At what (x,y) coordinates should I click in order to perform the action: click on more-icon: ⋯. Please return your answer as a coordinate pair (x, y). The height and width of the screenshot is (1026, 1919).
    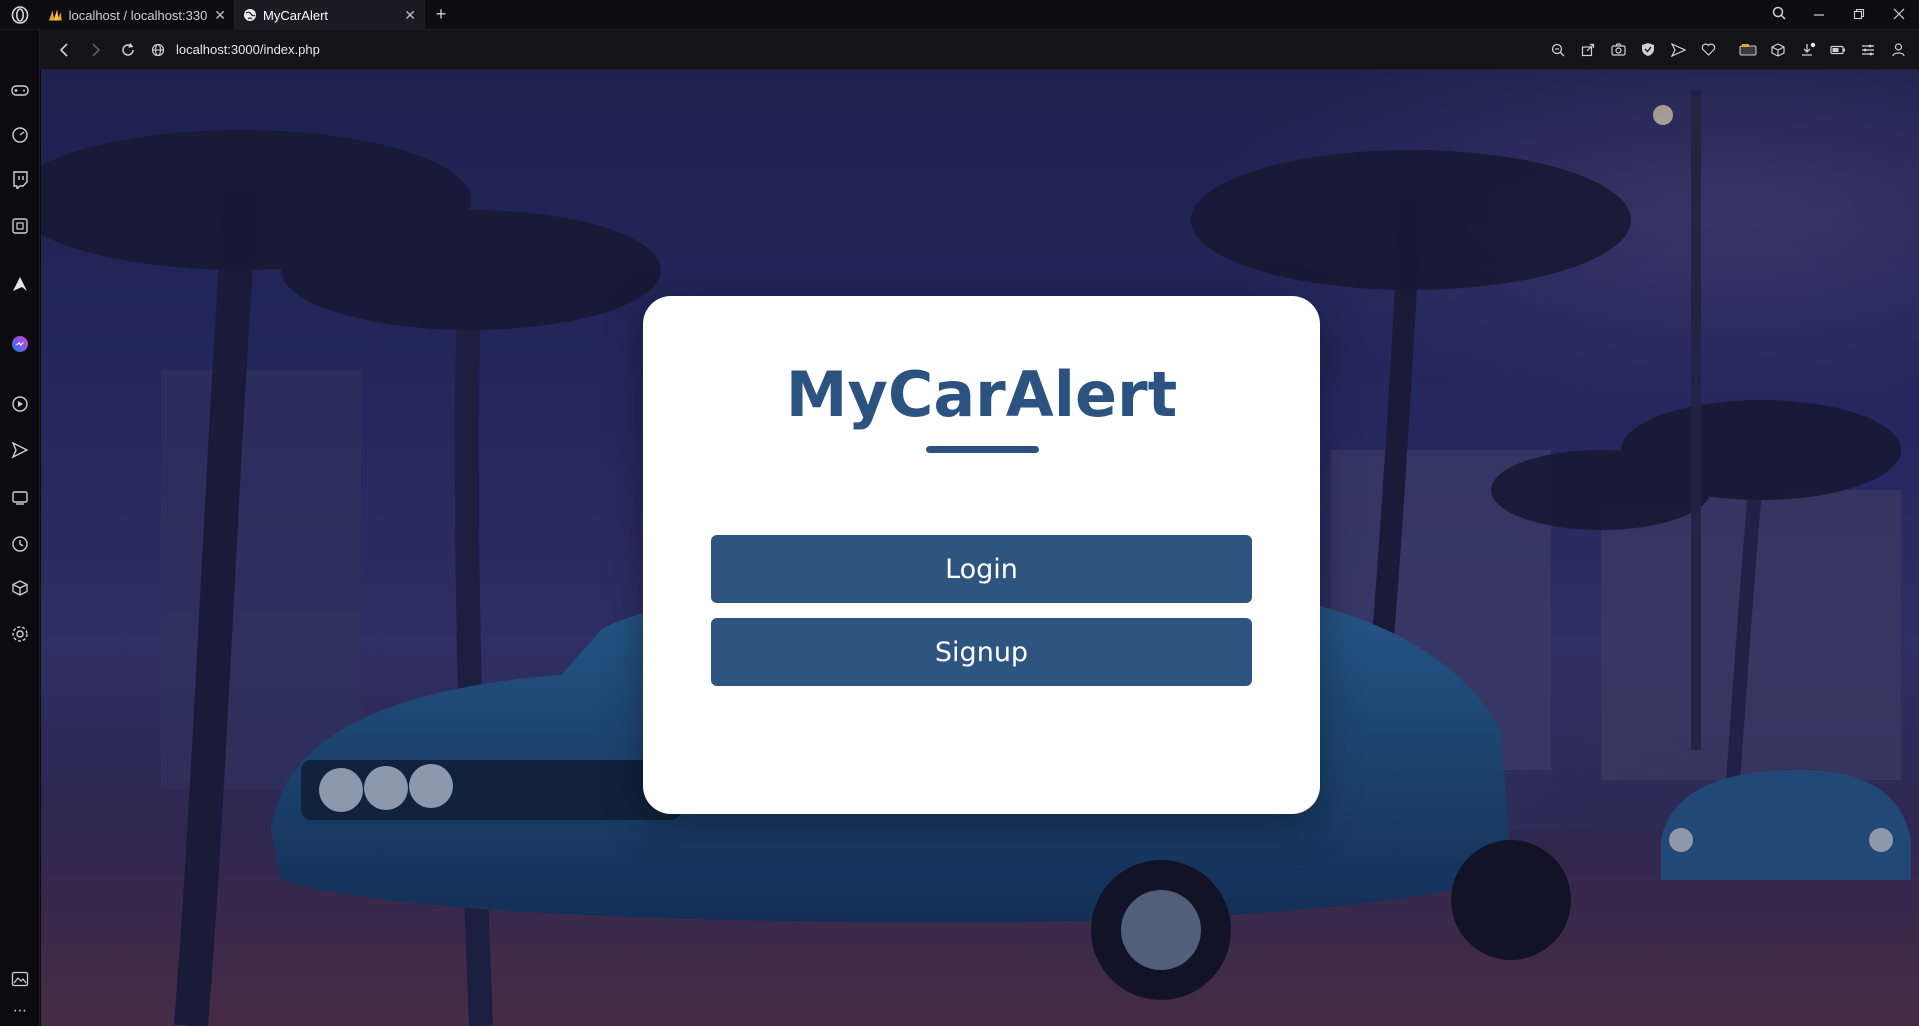
    Looking at the image, I should click on (20, 1010).